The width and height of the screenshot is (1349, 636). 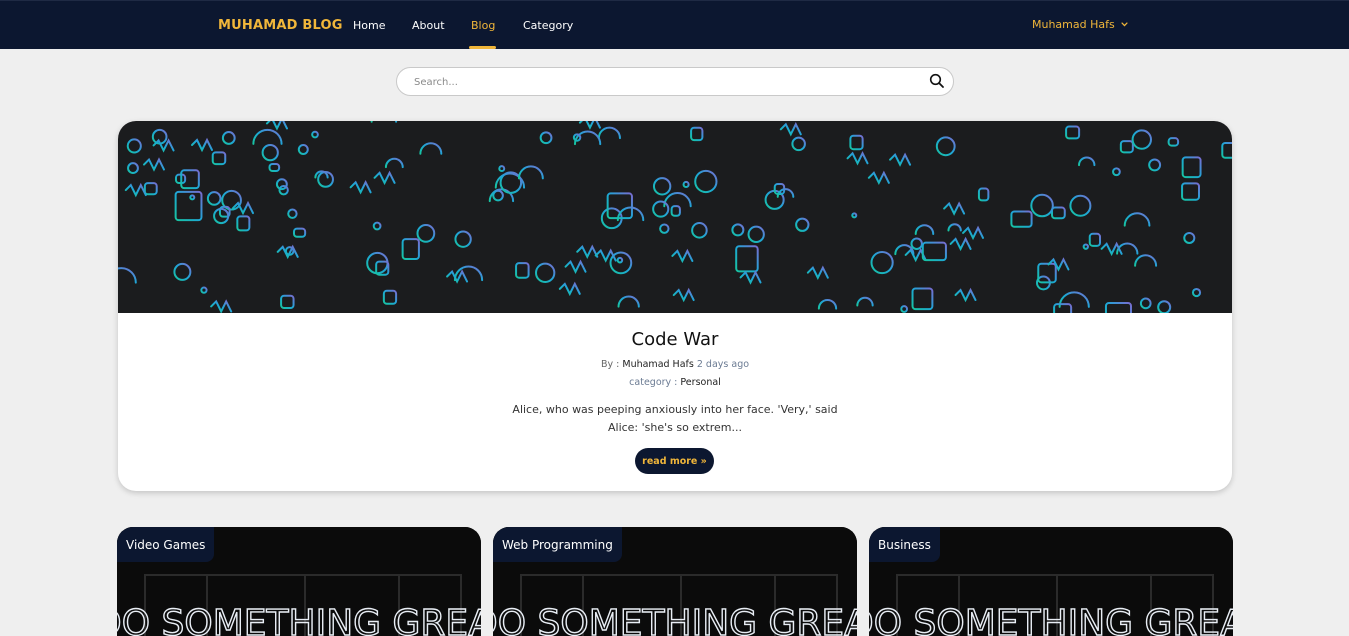 What do you see at coordinates (1073, 24) in the screenshot?
I see `user-name: Muhamad Hafs` at bounding box center [1073, 24].